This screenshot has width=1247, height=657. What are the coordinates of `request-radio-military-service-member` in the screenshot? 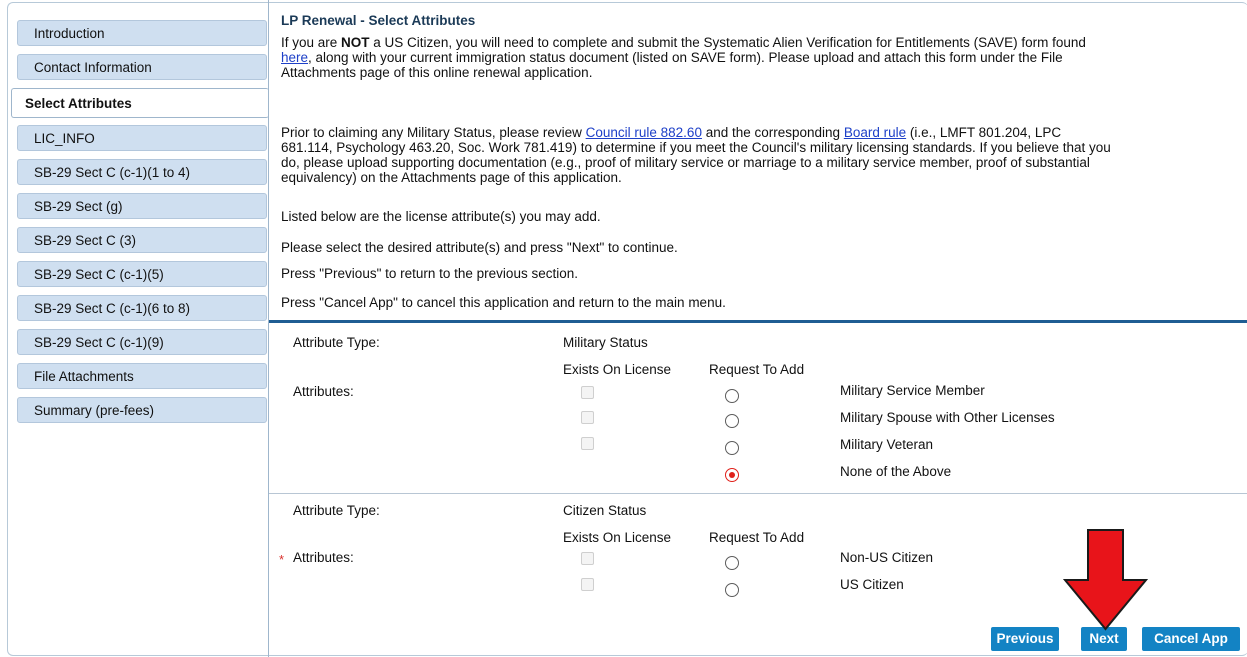 It's located at (732, 396).